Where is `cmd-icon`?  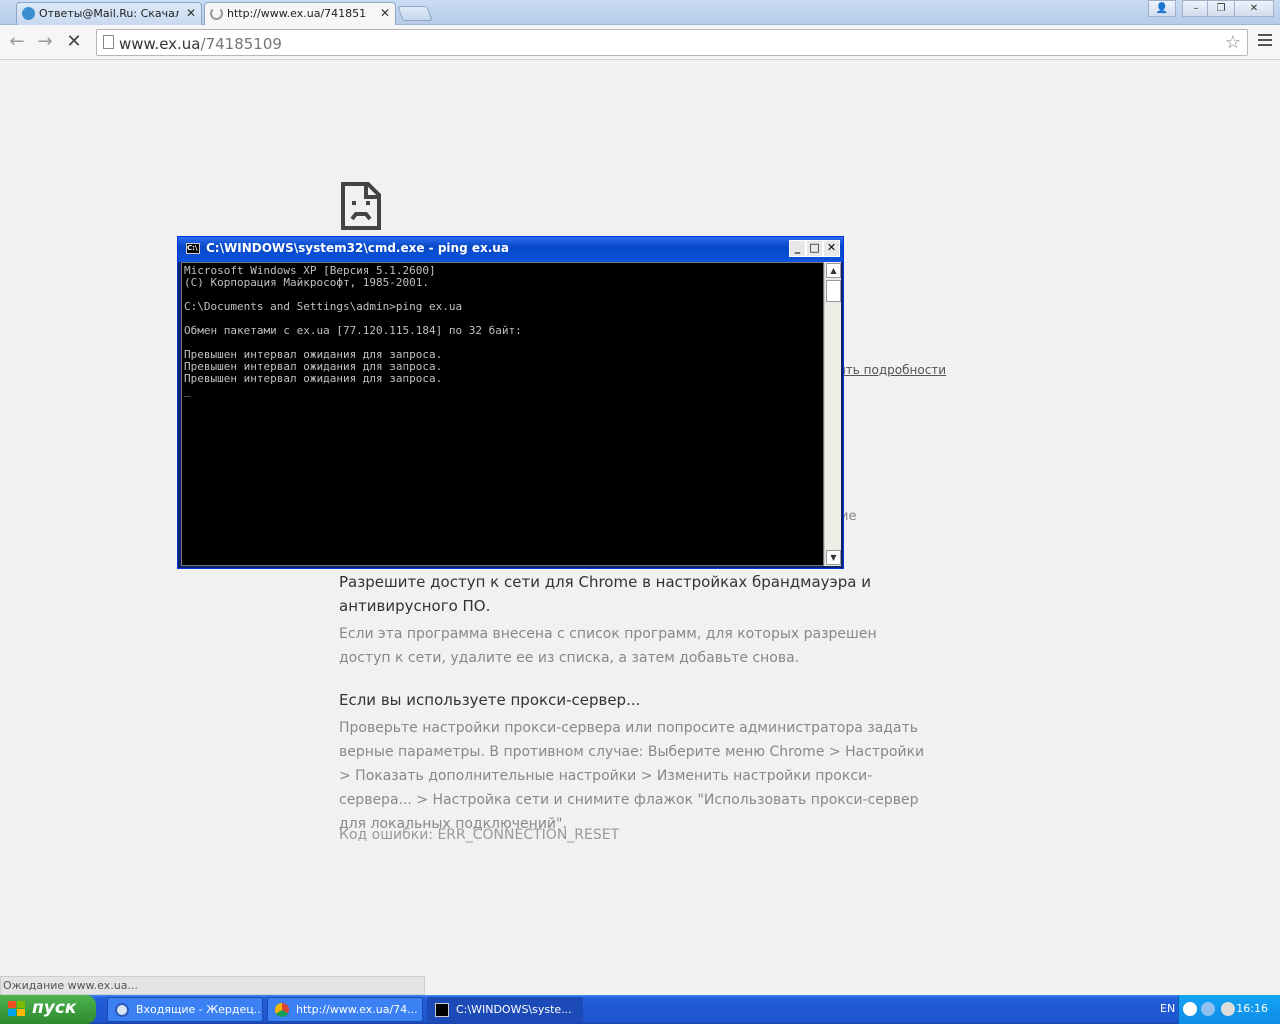 cmd-icon is located at coordinates (442, 1010).